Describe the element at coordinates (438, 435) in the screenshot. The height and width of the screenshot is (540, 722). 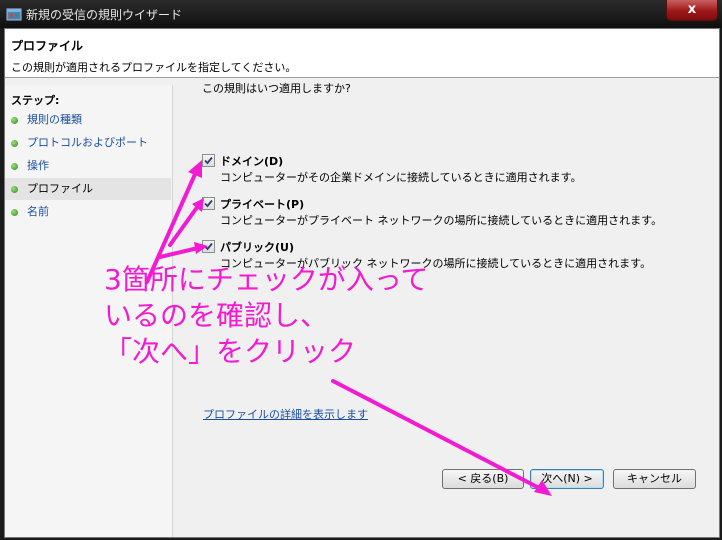
I see `arrow-to-next-button-icon` at that location.